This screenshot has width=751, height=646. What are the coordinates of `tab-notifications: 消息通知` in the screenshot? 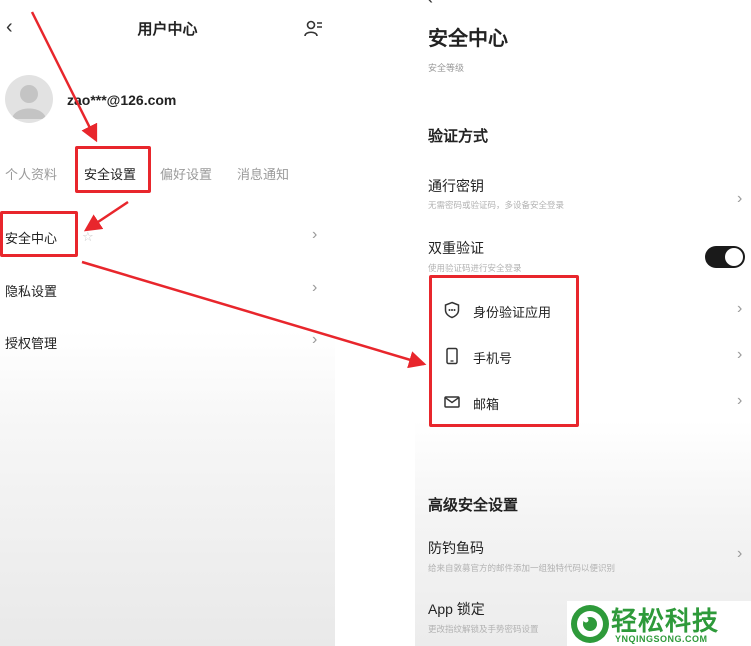 It's located at (263, 173).